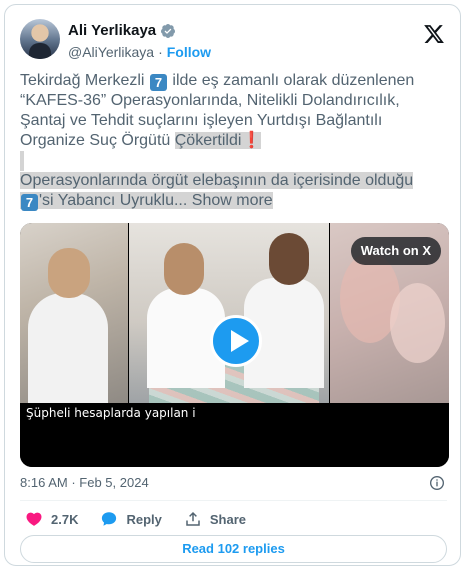  Describe the element at coordinates (113, 482) in the screenshot. I see `tweet-date: Feb 5, 2024` at that location.